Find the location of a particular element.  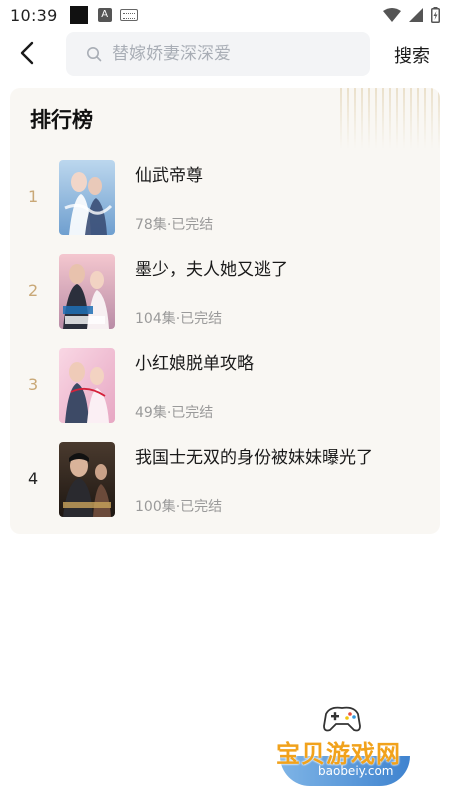

ranking-item: 2 墨少，夫人她又逃了 104集·已完结 is located at coordinates (225, 298).